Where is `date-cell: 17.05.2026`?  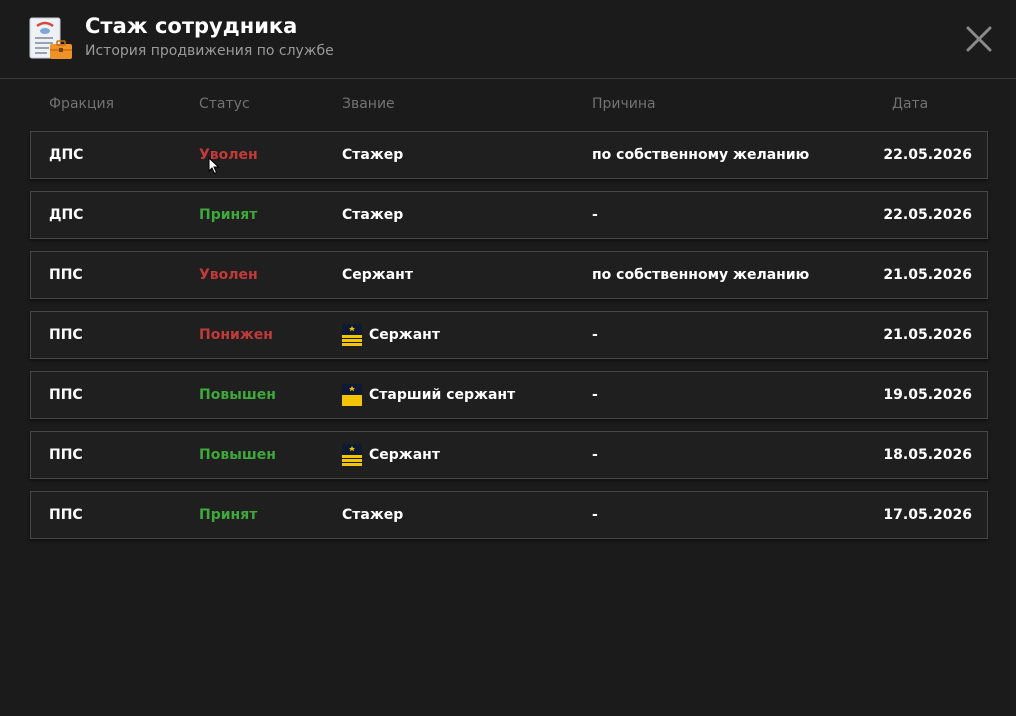 date-cell: 17.05.2026 is located at coordinates (927, 515).